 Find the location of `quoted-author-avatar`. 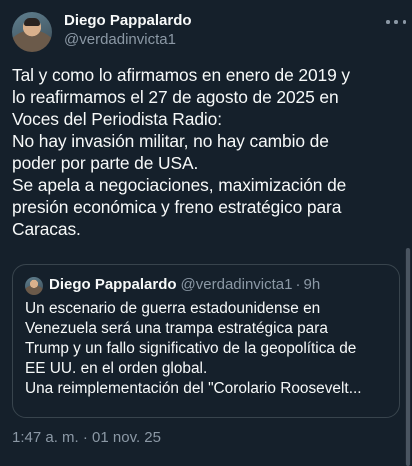

quoted-author-avatar is located at coordinates (34, 286).